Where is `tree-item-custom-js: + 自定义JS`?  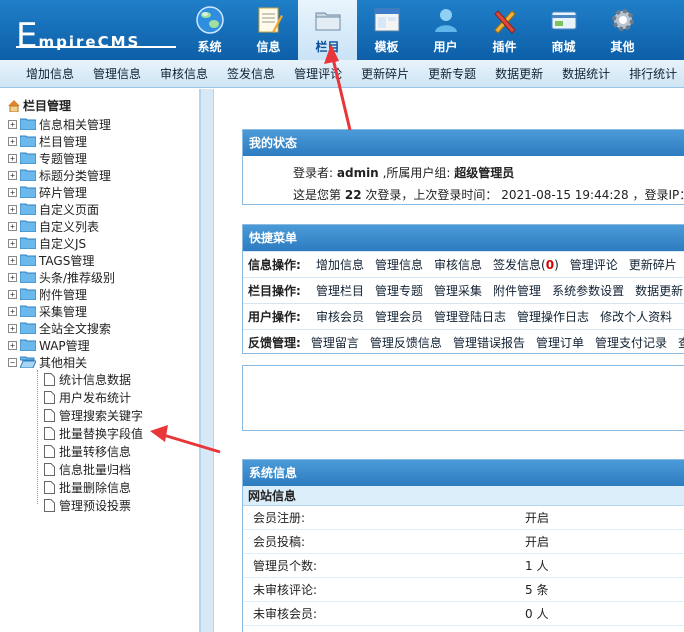 tree-item-custom-js: + 自定义JS is located at coordinates (47, 243).